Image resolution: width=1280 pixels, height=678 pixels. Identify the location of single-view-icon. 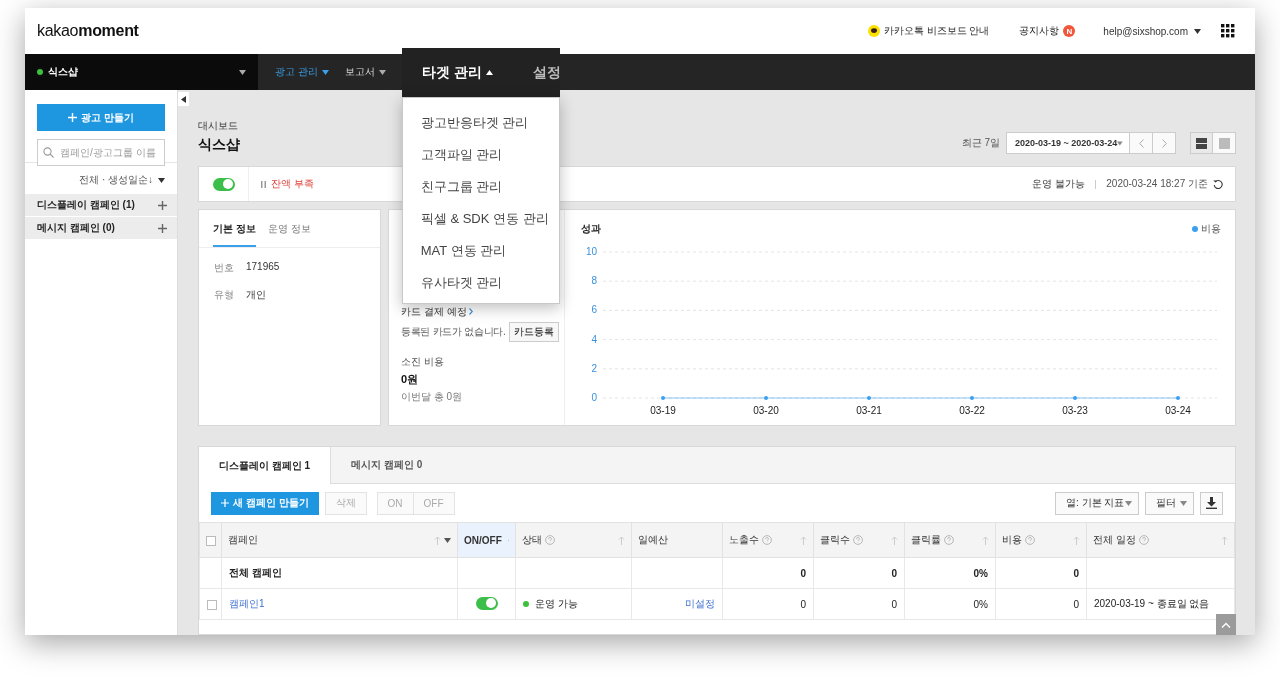
(1224, 143).